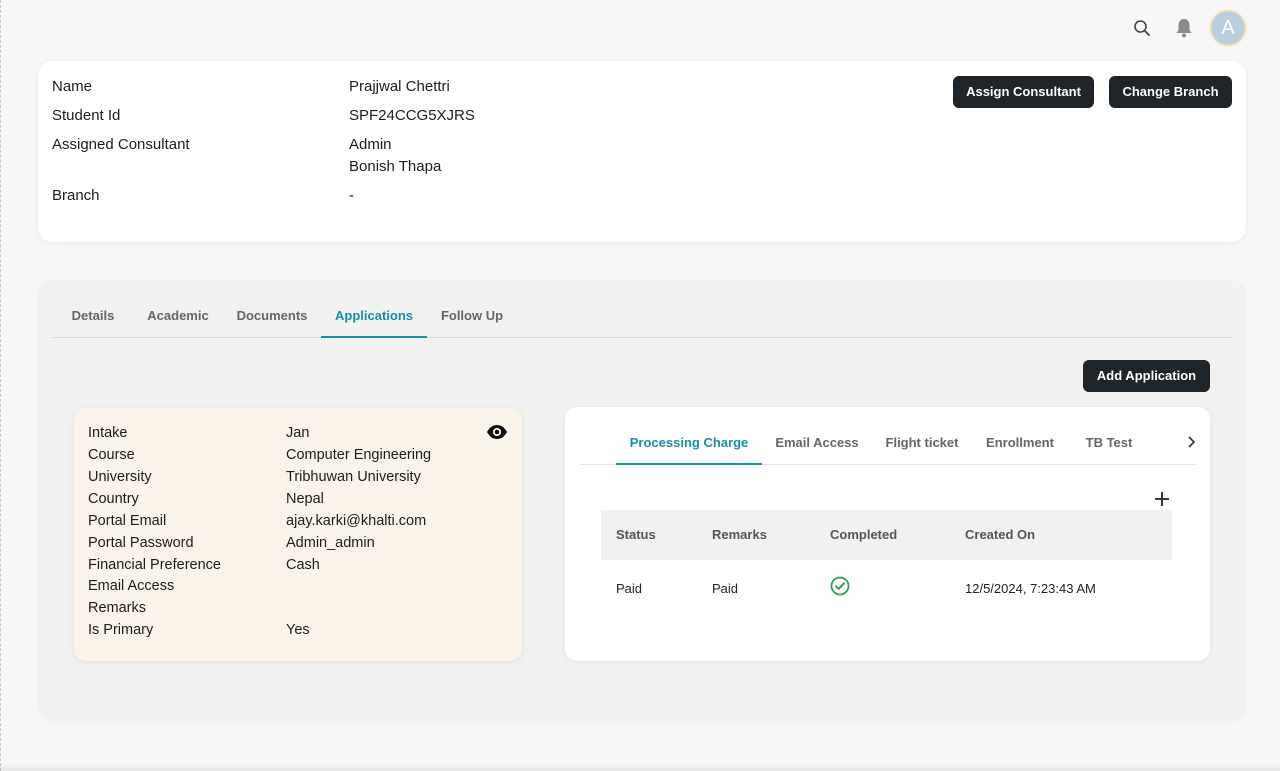  I want to click on table-header: Status Remarks Completed Created On, so click(886, 535).